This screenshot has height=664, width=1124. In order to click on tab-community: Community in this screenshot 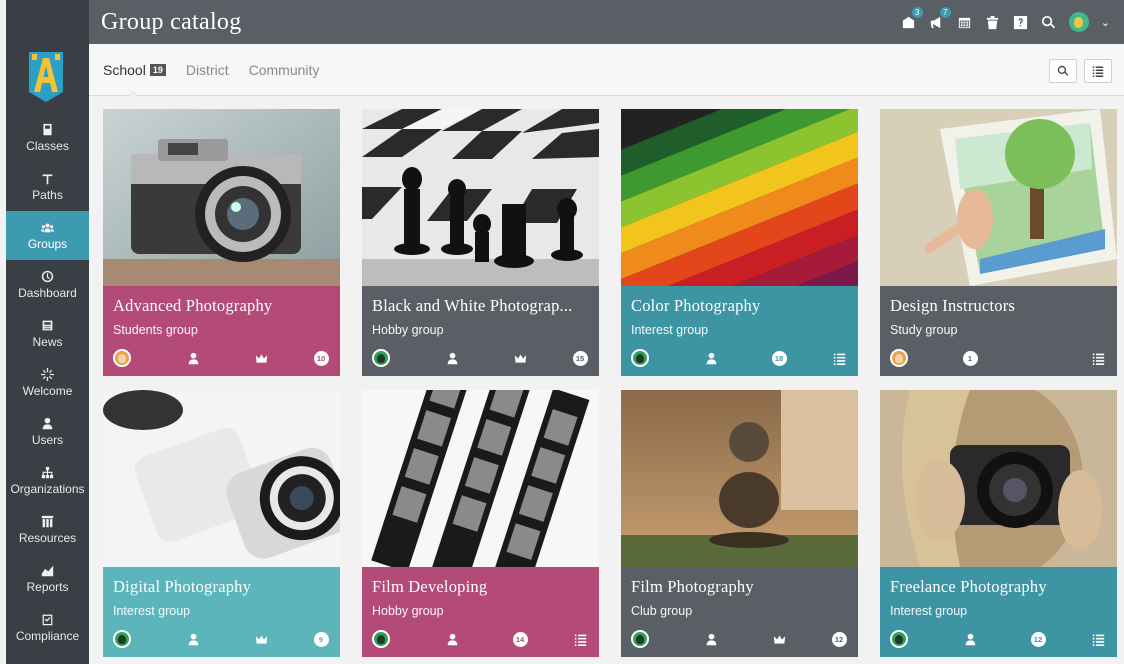, I will do `click(284, 70)`.